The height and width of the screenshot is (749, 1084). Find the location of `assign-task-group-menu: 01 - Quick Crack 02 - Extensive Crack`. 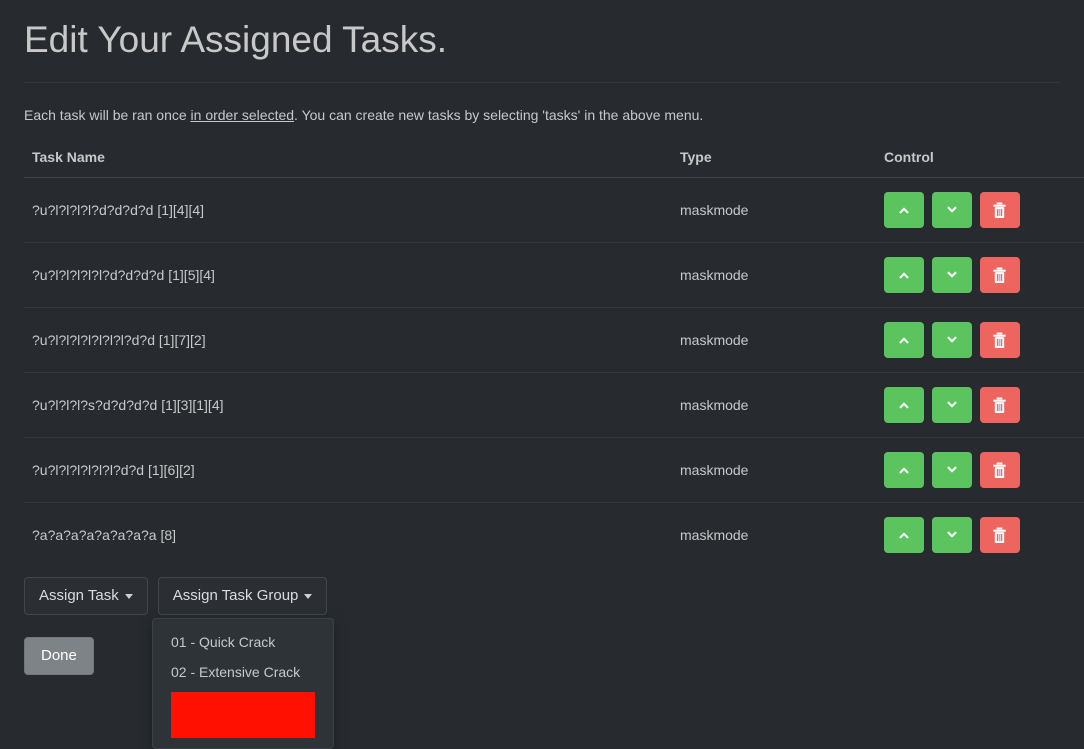

assign-task-group-menu: 01 - Quick Crack 02 - Extensive Crack is located at coordinates (243, 683).